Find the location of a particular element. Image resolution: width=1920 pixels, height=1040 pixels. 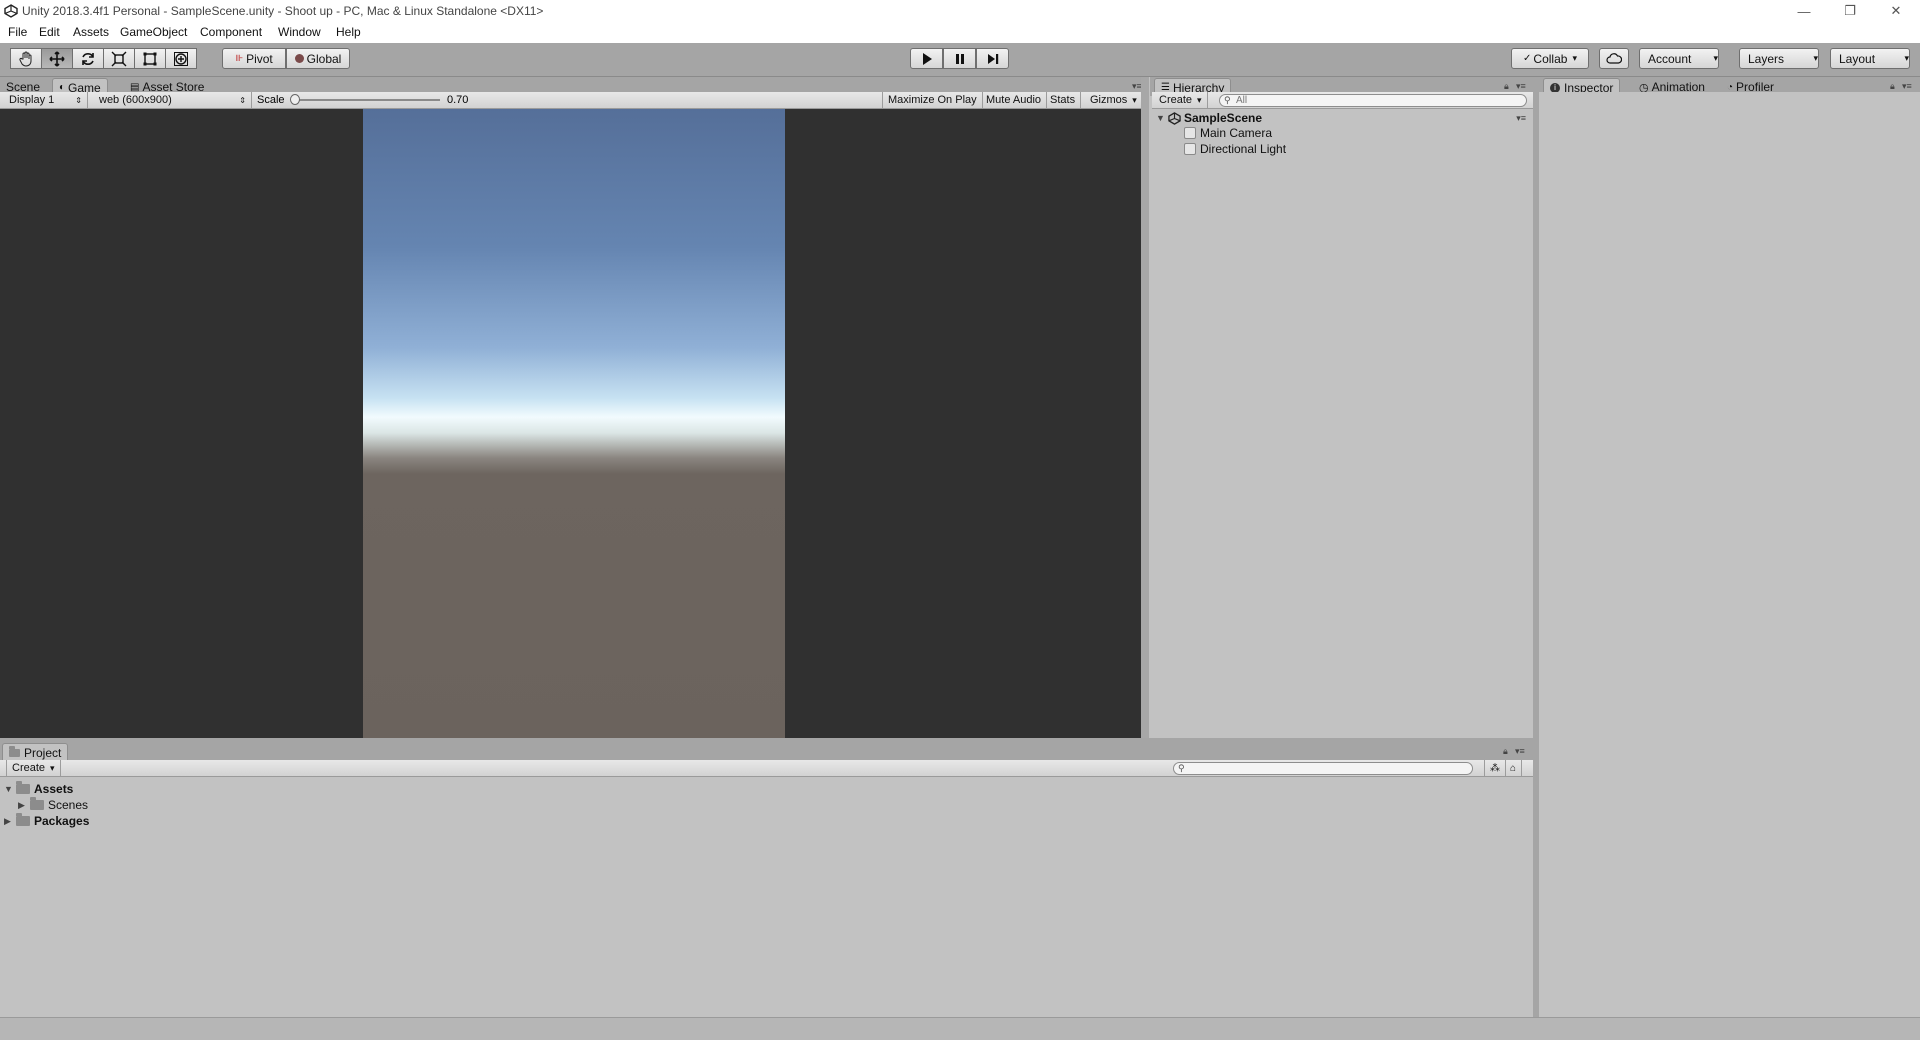

minimize-icon: — is located at coordinates (1804, 11).